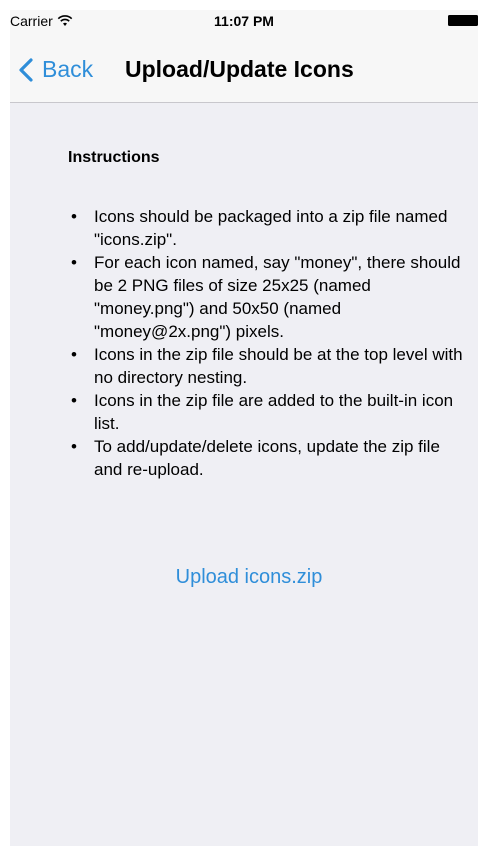 This screenshot has width=478, height=846. What do you see at coordinates (68, 69) in the screenshot?
I see `back-button-label: Back` at bounding box center [68, 69].